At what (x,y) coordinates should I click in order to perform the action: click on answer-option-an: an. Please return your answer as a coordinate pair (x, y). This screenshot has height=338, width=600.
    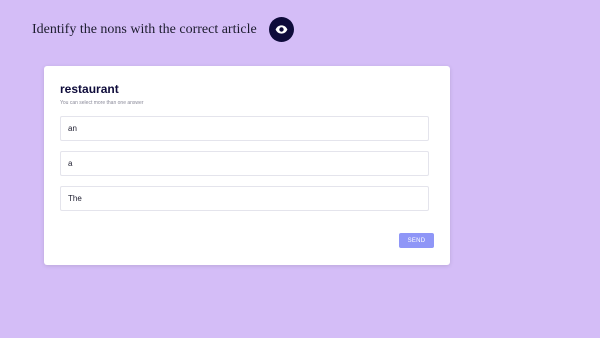
    Looking at the image, I should click on (244, 128).